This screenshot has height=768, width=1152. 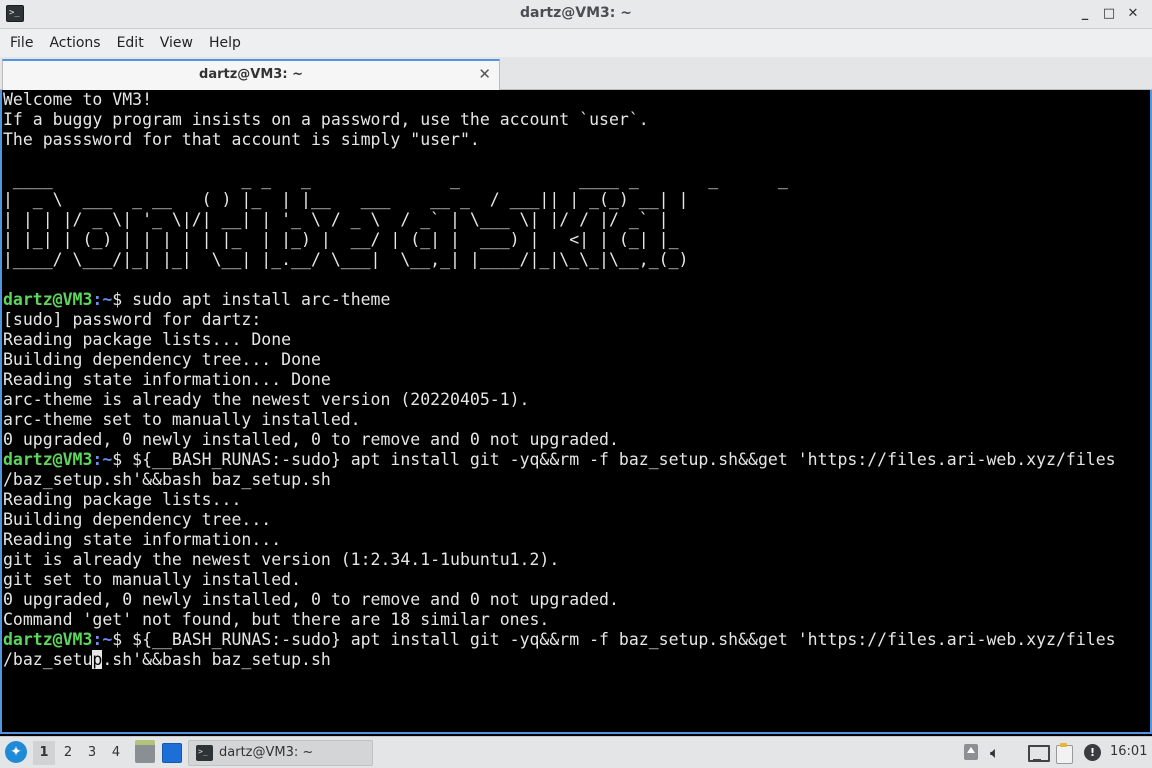 What do you see at coordinates (147, 339) in the screenshot?
I see `output-line: Reading package lists... Done` at bounding box center [147, 339].